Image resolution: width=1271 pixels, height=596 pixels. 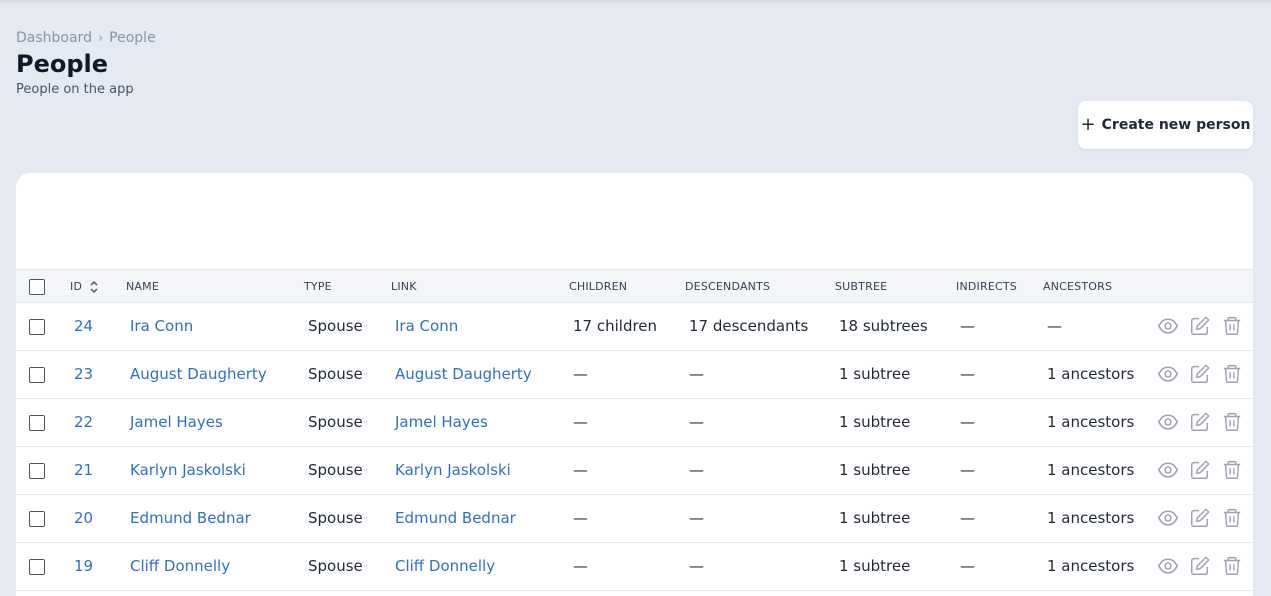 What do you see at coordinates (455, 518) in the screenshot?
I see `person-link: Edmund Bednar` at bounding box center [455, 518].